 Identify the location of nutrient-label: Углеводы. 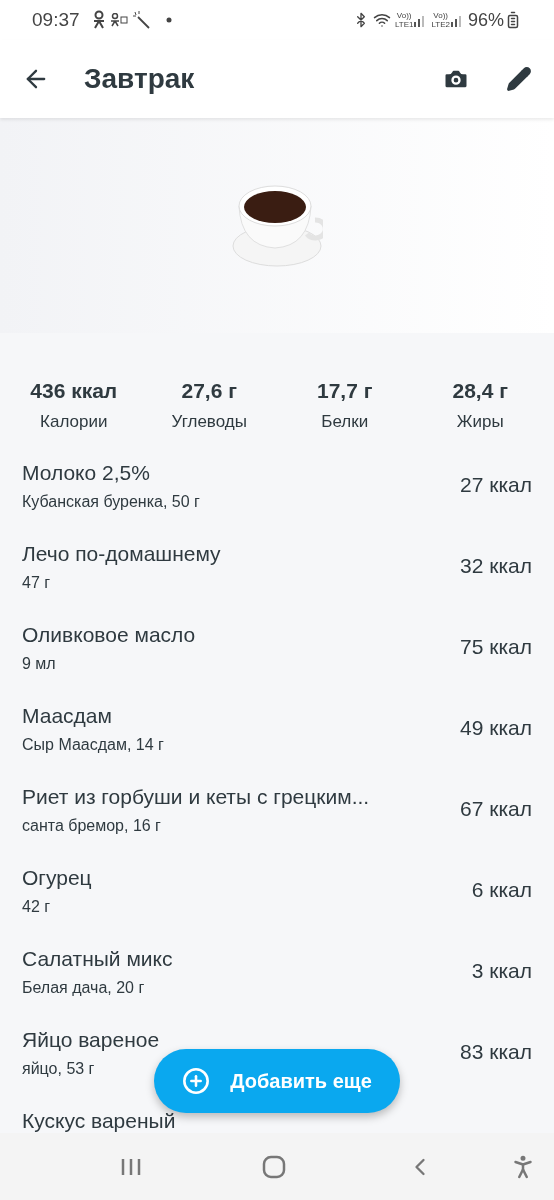
(209, 421).